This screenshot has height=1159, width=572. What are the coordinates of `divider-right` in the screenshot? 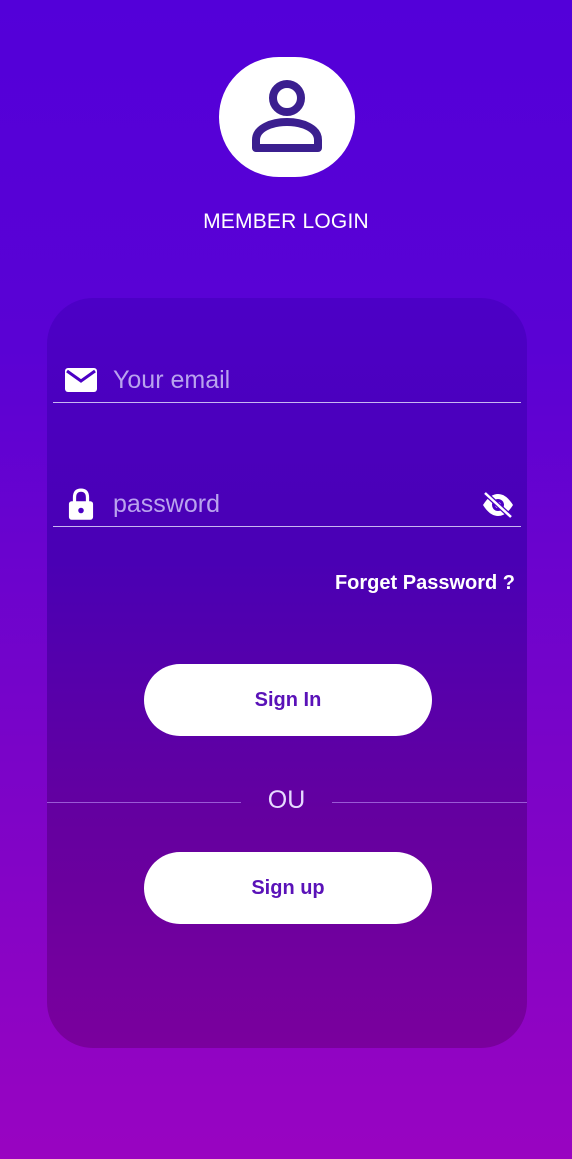 It's located at (429, 802).